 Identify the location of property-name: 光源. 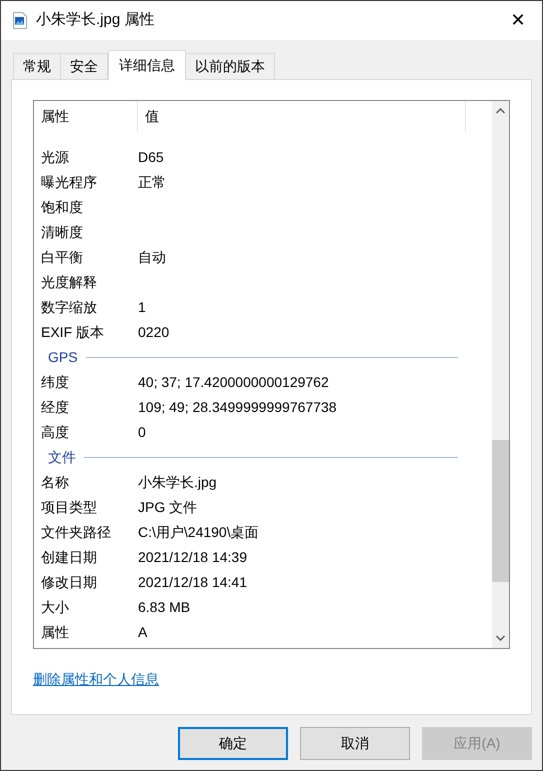
(55, 157).